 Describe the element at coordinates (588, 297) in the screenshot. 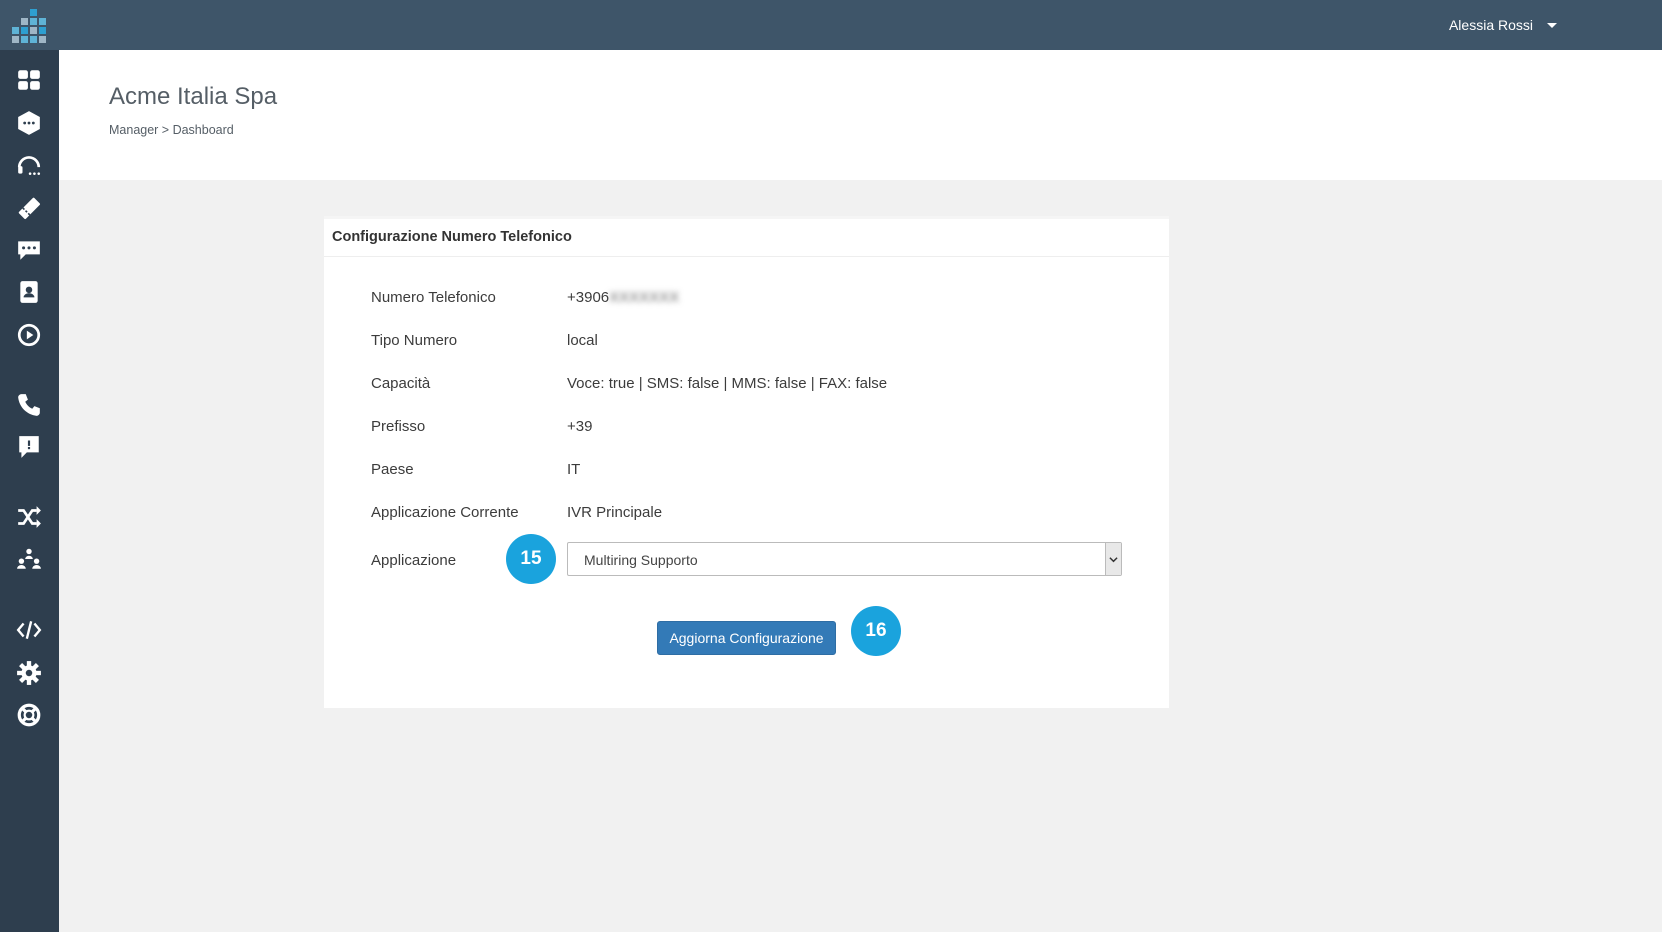

I see `phone-number-visible: +3906` at that location.